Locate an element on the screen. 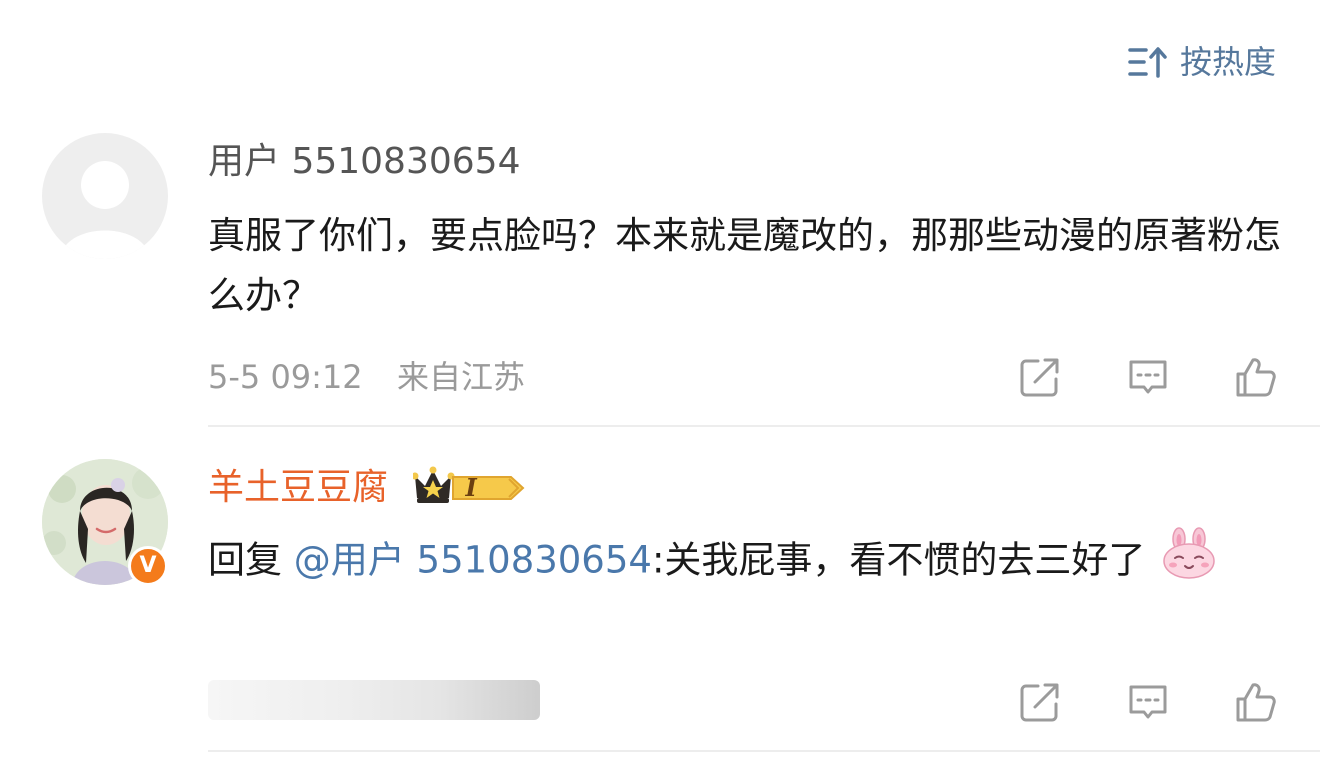 The image size is (1320, 758). comment-username-text: 羊土豆豆腐 is located at coordinates (298, 487).